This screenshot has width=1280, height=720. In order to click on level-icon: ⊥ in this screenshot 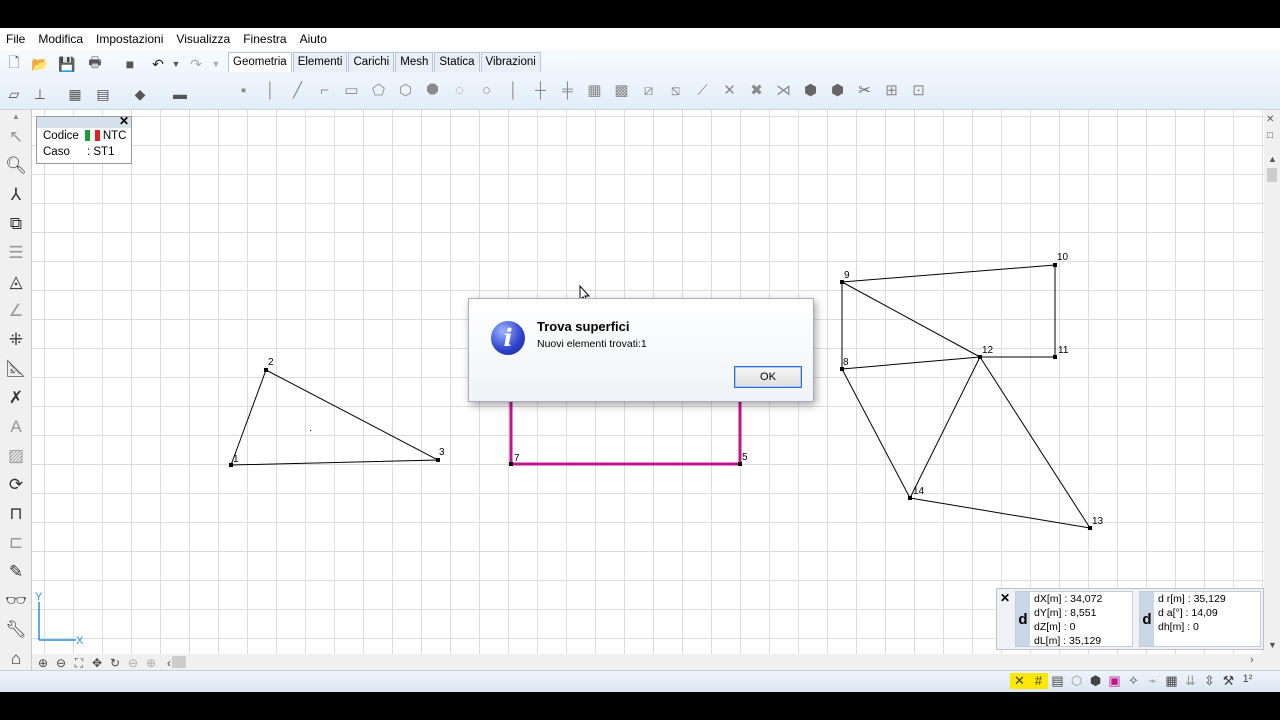, I will do `click(40, 94)`.